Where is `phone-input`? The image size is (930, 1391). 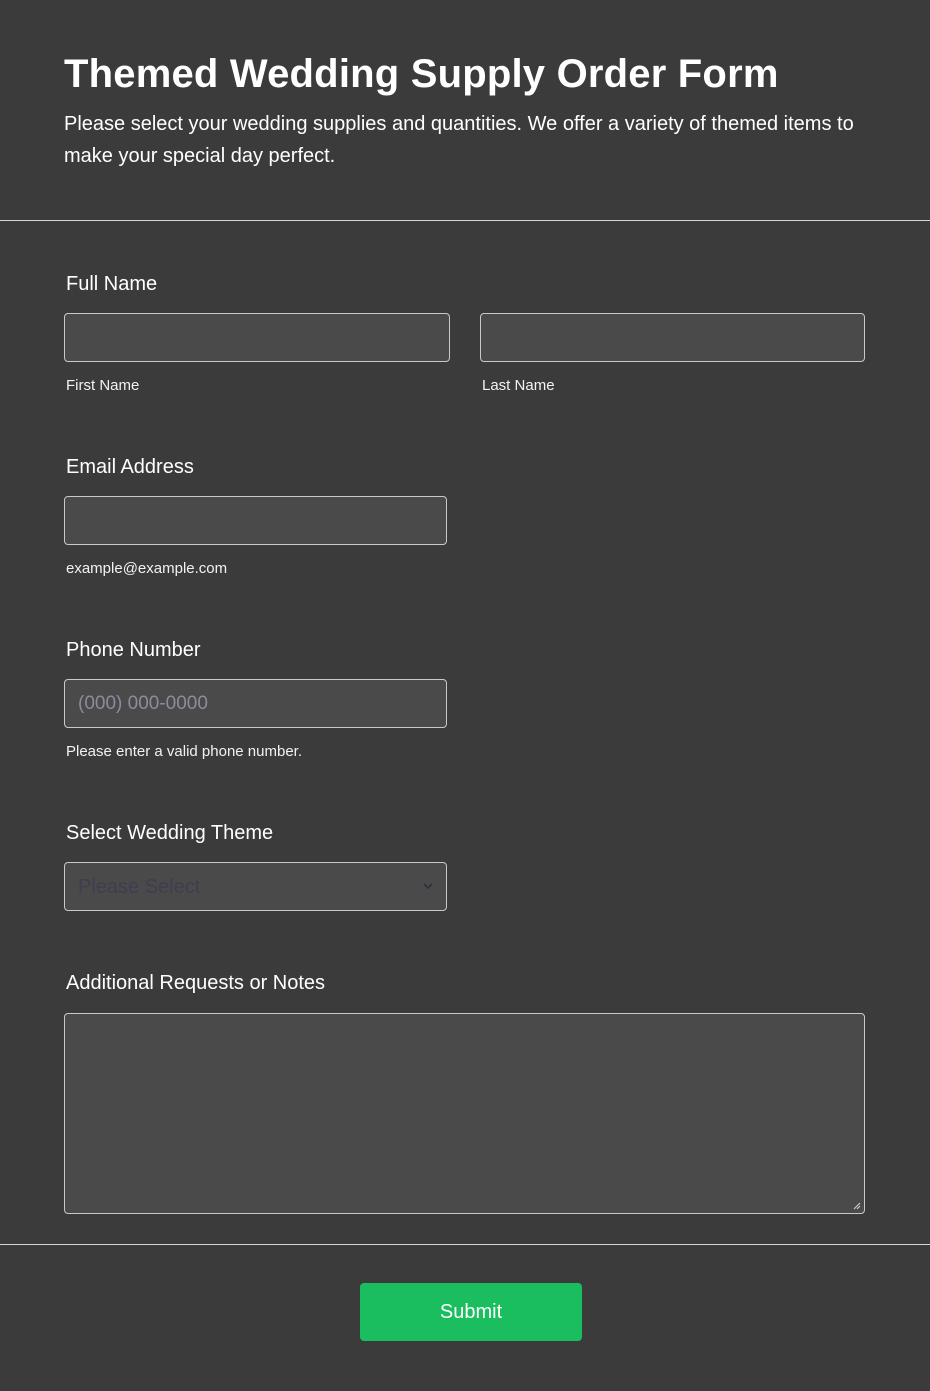
phone-input is located at coordinates (255, 703).